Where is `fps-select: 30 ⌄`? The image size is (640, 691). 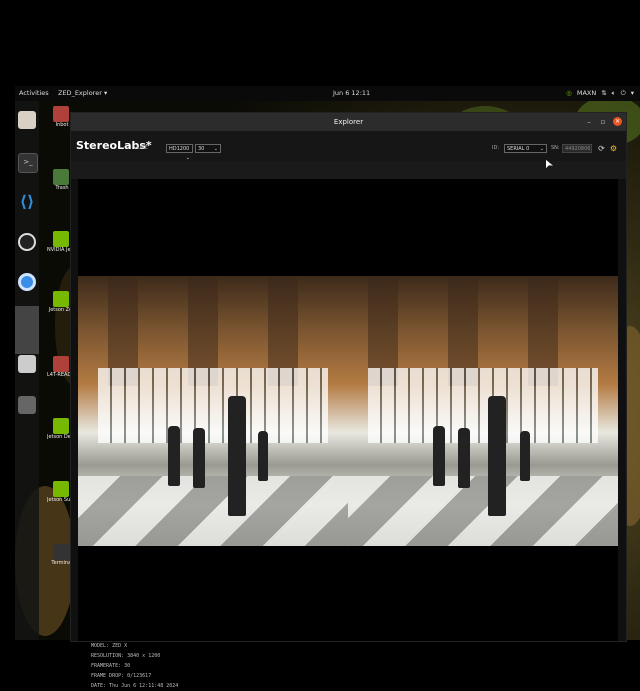
fps-select: 30 ⌄ is located at coordinates (208, 148).